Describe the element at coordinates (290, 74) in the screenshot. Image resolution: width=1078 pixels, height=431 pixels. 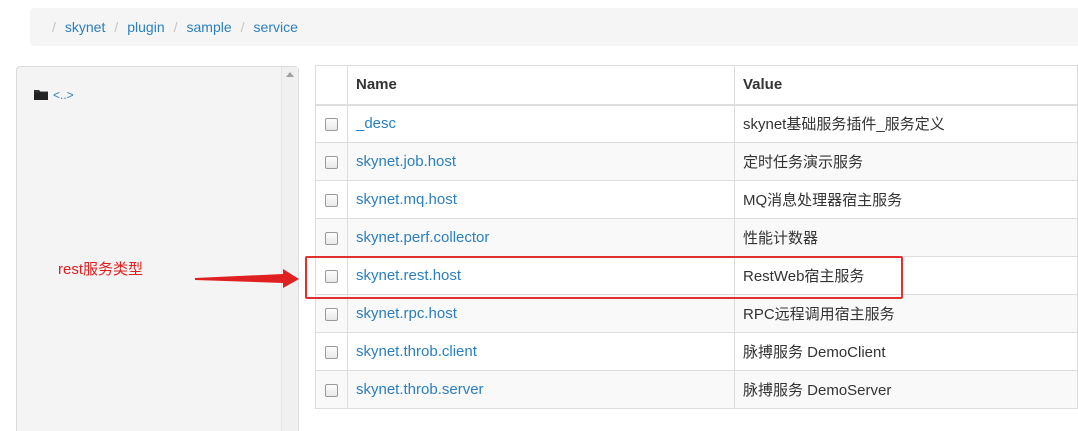
I see `scroll-up-arrow-icon` at that location.